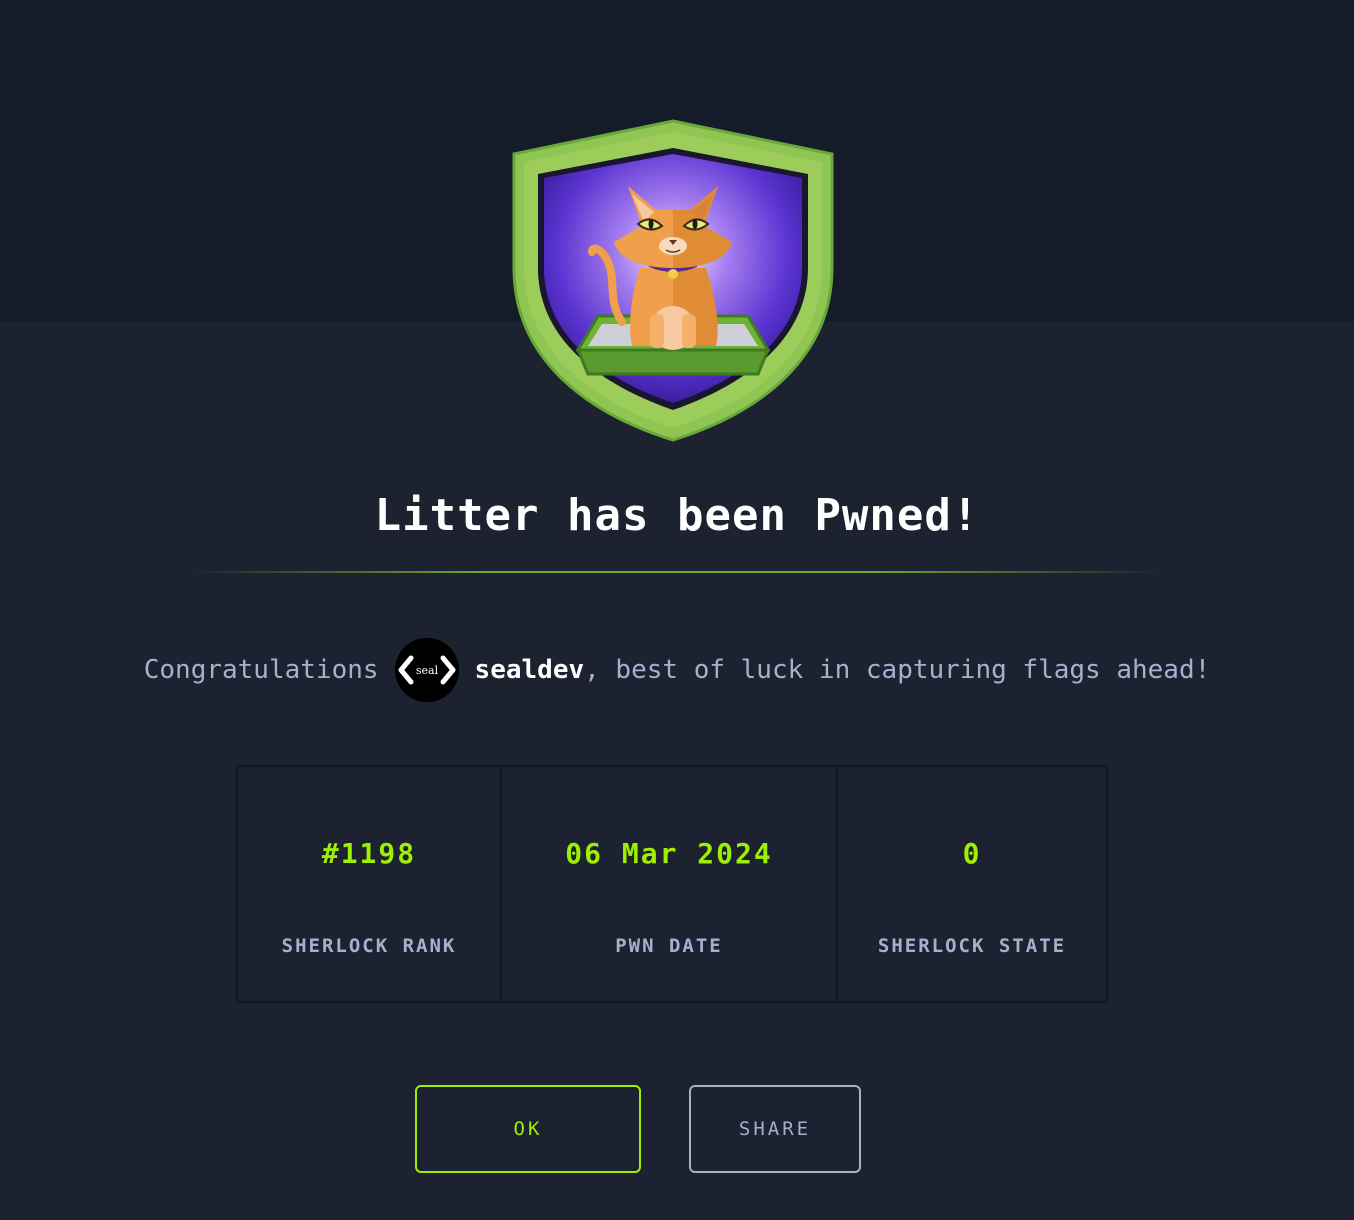  What do you see at coordinates (775, 1129) in the screenshot?
I see `share-button: SHARE` at bounding box center [775, 1129].